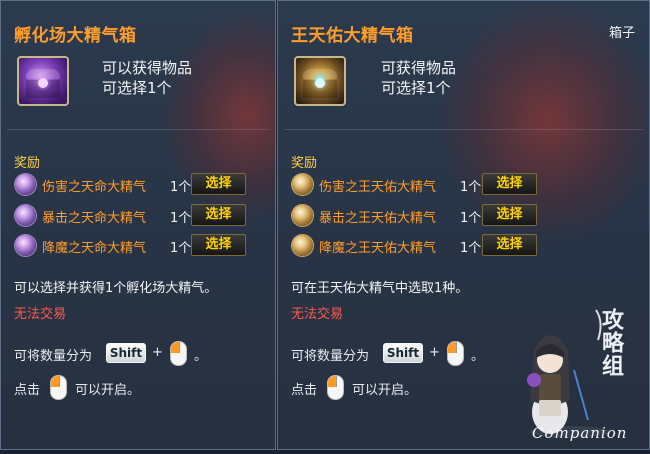 This screenshot has height=454, width=650. What do you see at coordinates (378, 218) in the screenshot?
I see `reward-name: 暴击之王天佑大精气` at bounding box center [378, 218].